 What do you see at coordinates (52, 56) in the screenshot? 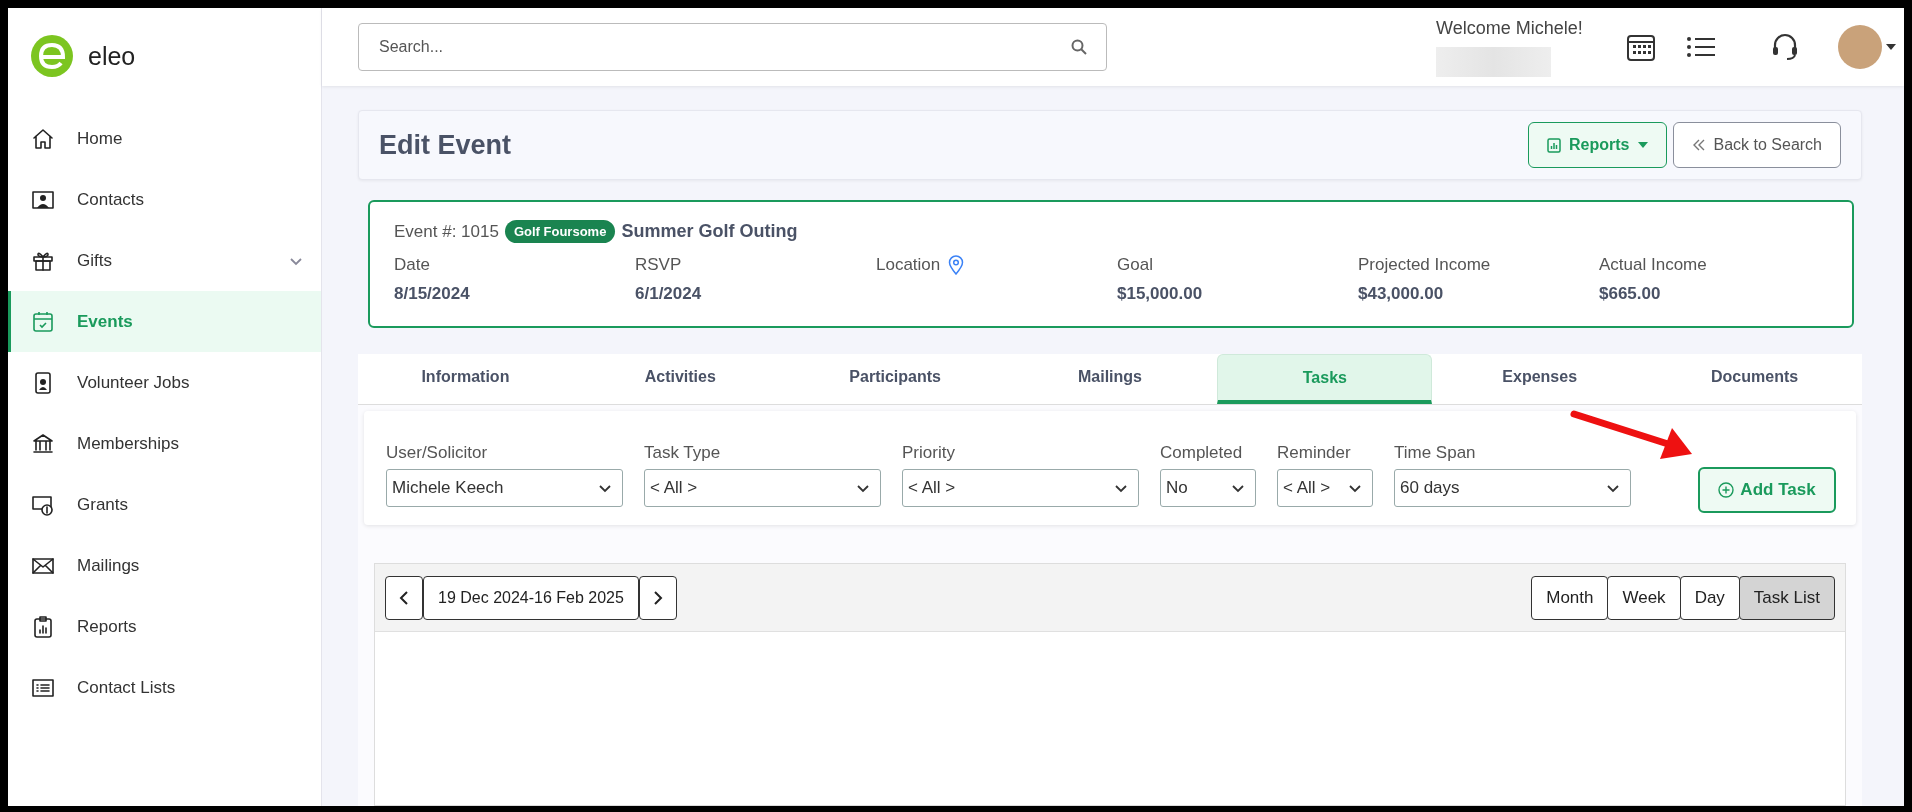
I see `logo-icon` at bounding box center [52, 56].